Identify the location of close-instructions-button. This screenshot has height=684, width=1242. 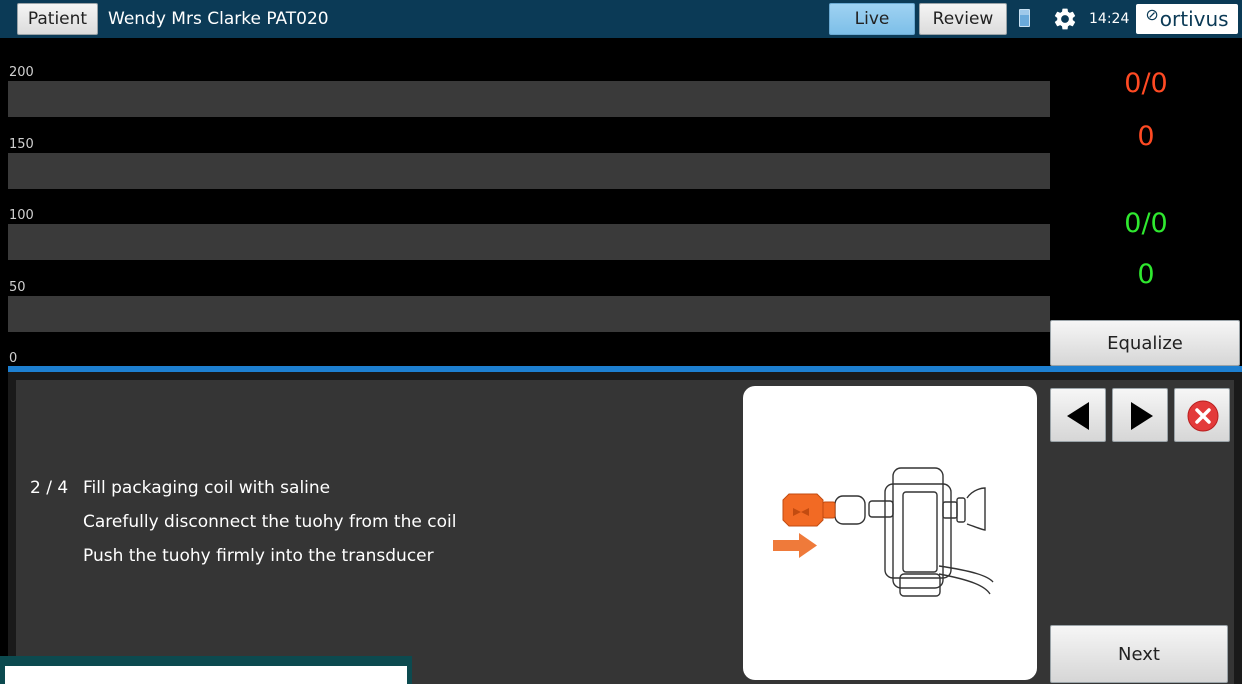
(1202, 415).